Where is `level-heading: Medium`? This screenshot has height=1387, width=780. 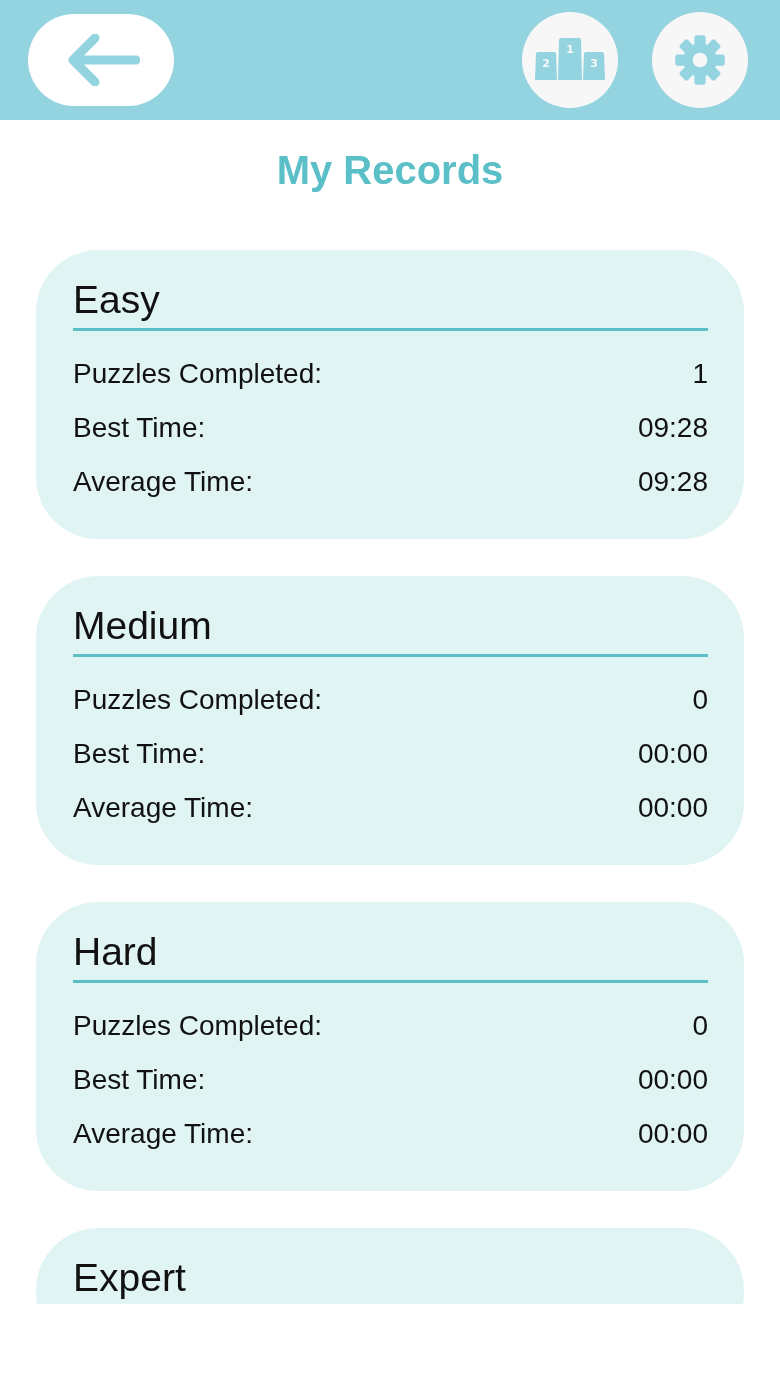 level-heading: Medium is located at coordinates (143, 626).